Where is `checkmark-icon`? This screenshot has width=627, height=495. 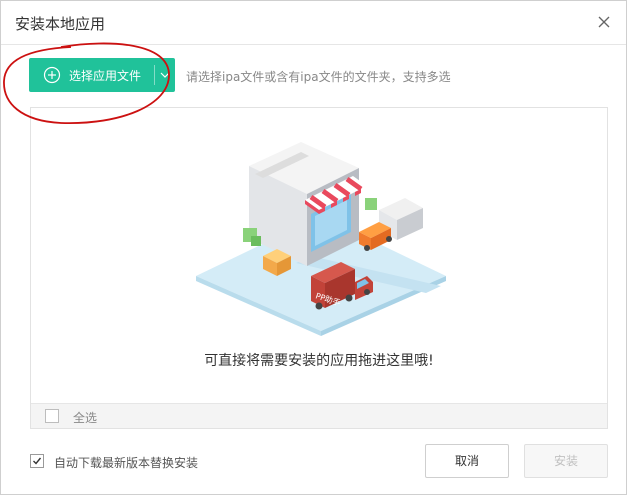 checkmark-icon is located at coordinates (37, 461).